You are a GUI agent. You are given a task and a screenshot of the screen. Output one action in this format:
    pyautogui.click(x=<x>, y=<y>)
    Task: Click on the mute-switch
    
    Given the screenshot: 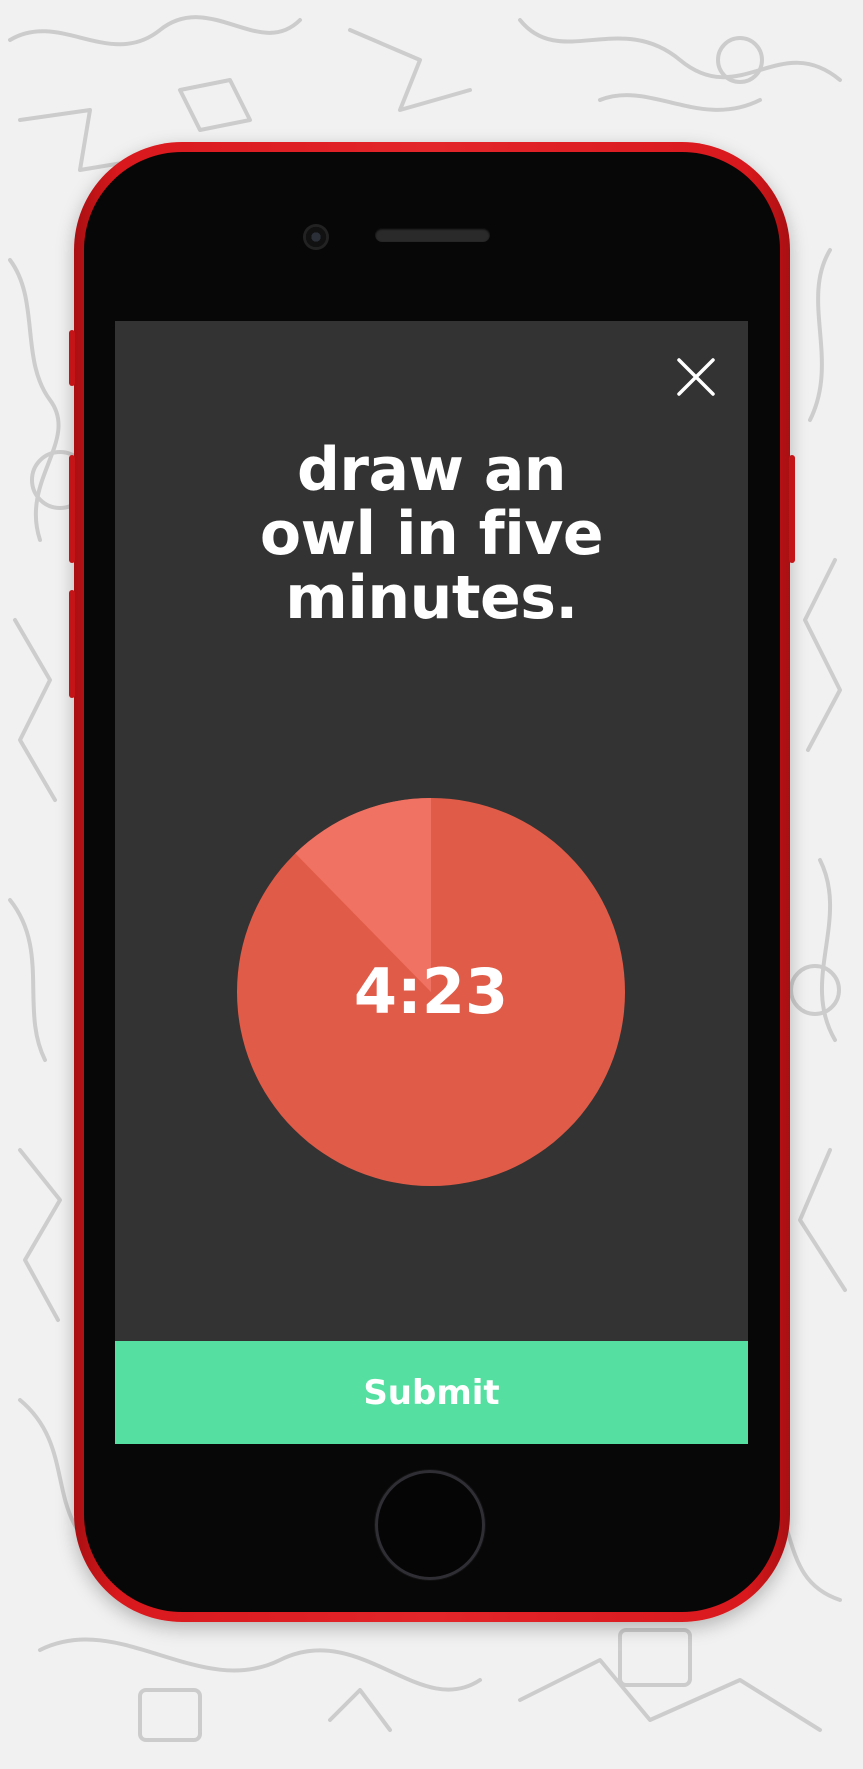 What is the action you would take?
    pyautogui.click(x=72, y=358)
    